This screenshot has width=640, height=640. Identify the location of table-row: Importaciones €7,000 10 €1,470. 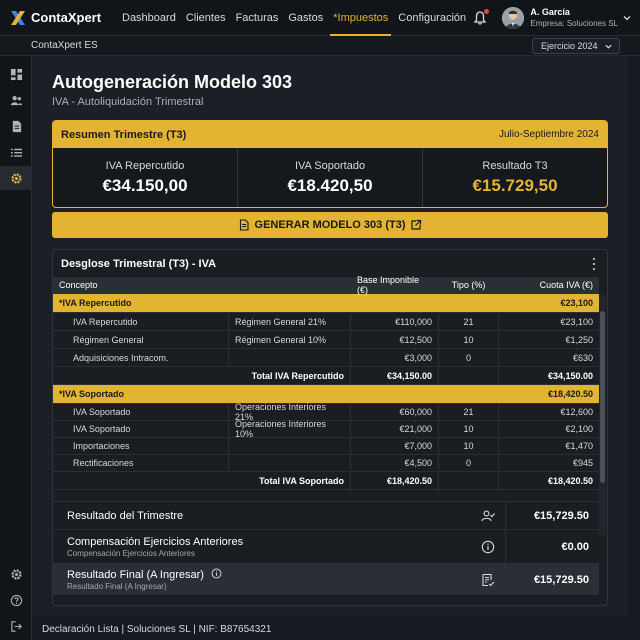
(326, 446).